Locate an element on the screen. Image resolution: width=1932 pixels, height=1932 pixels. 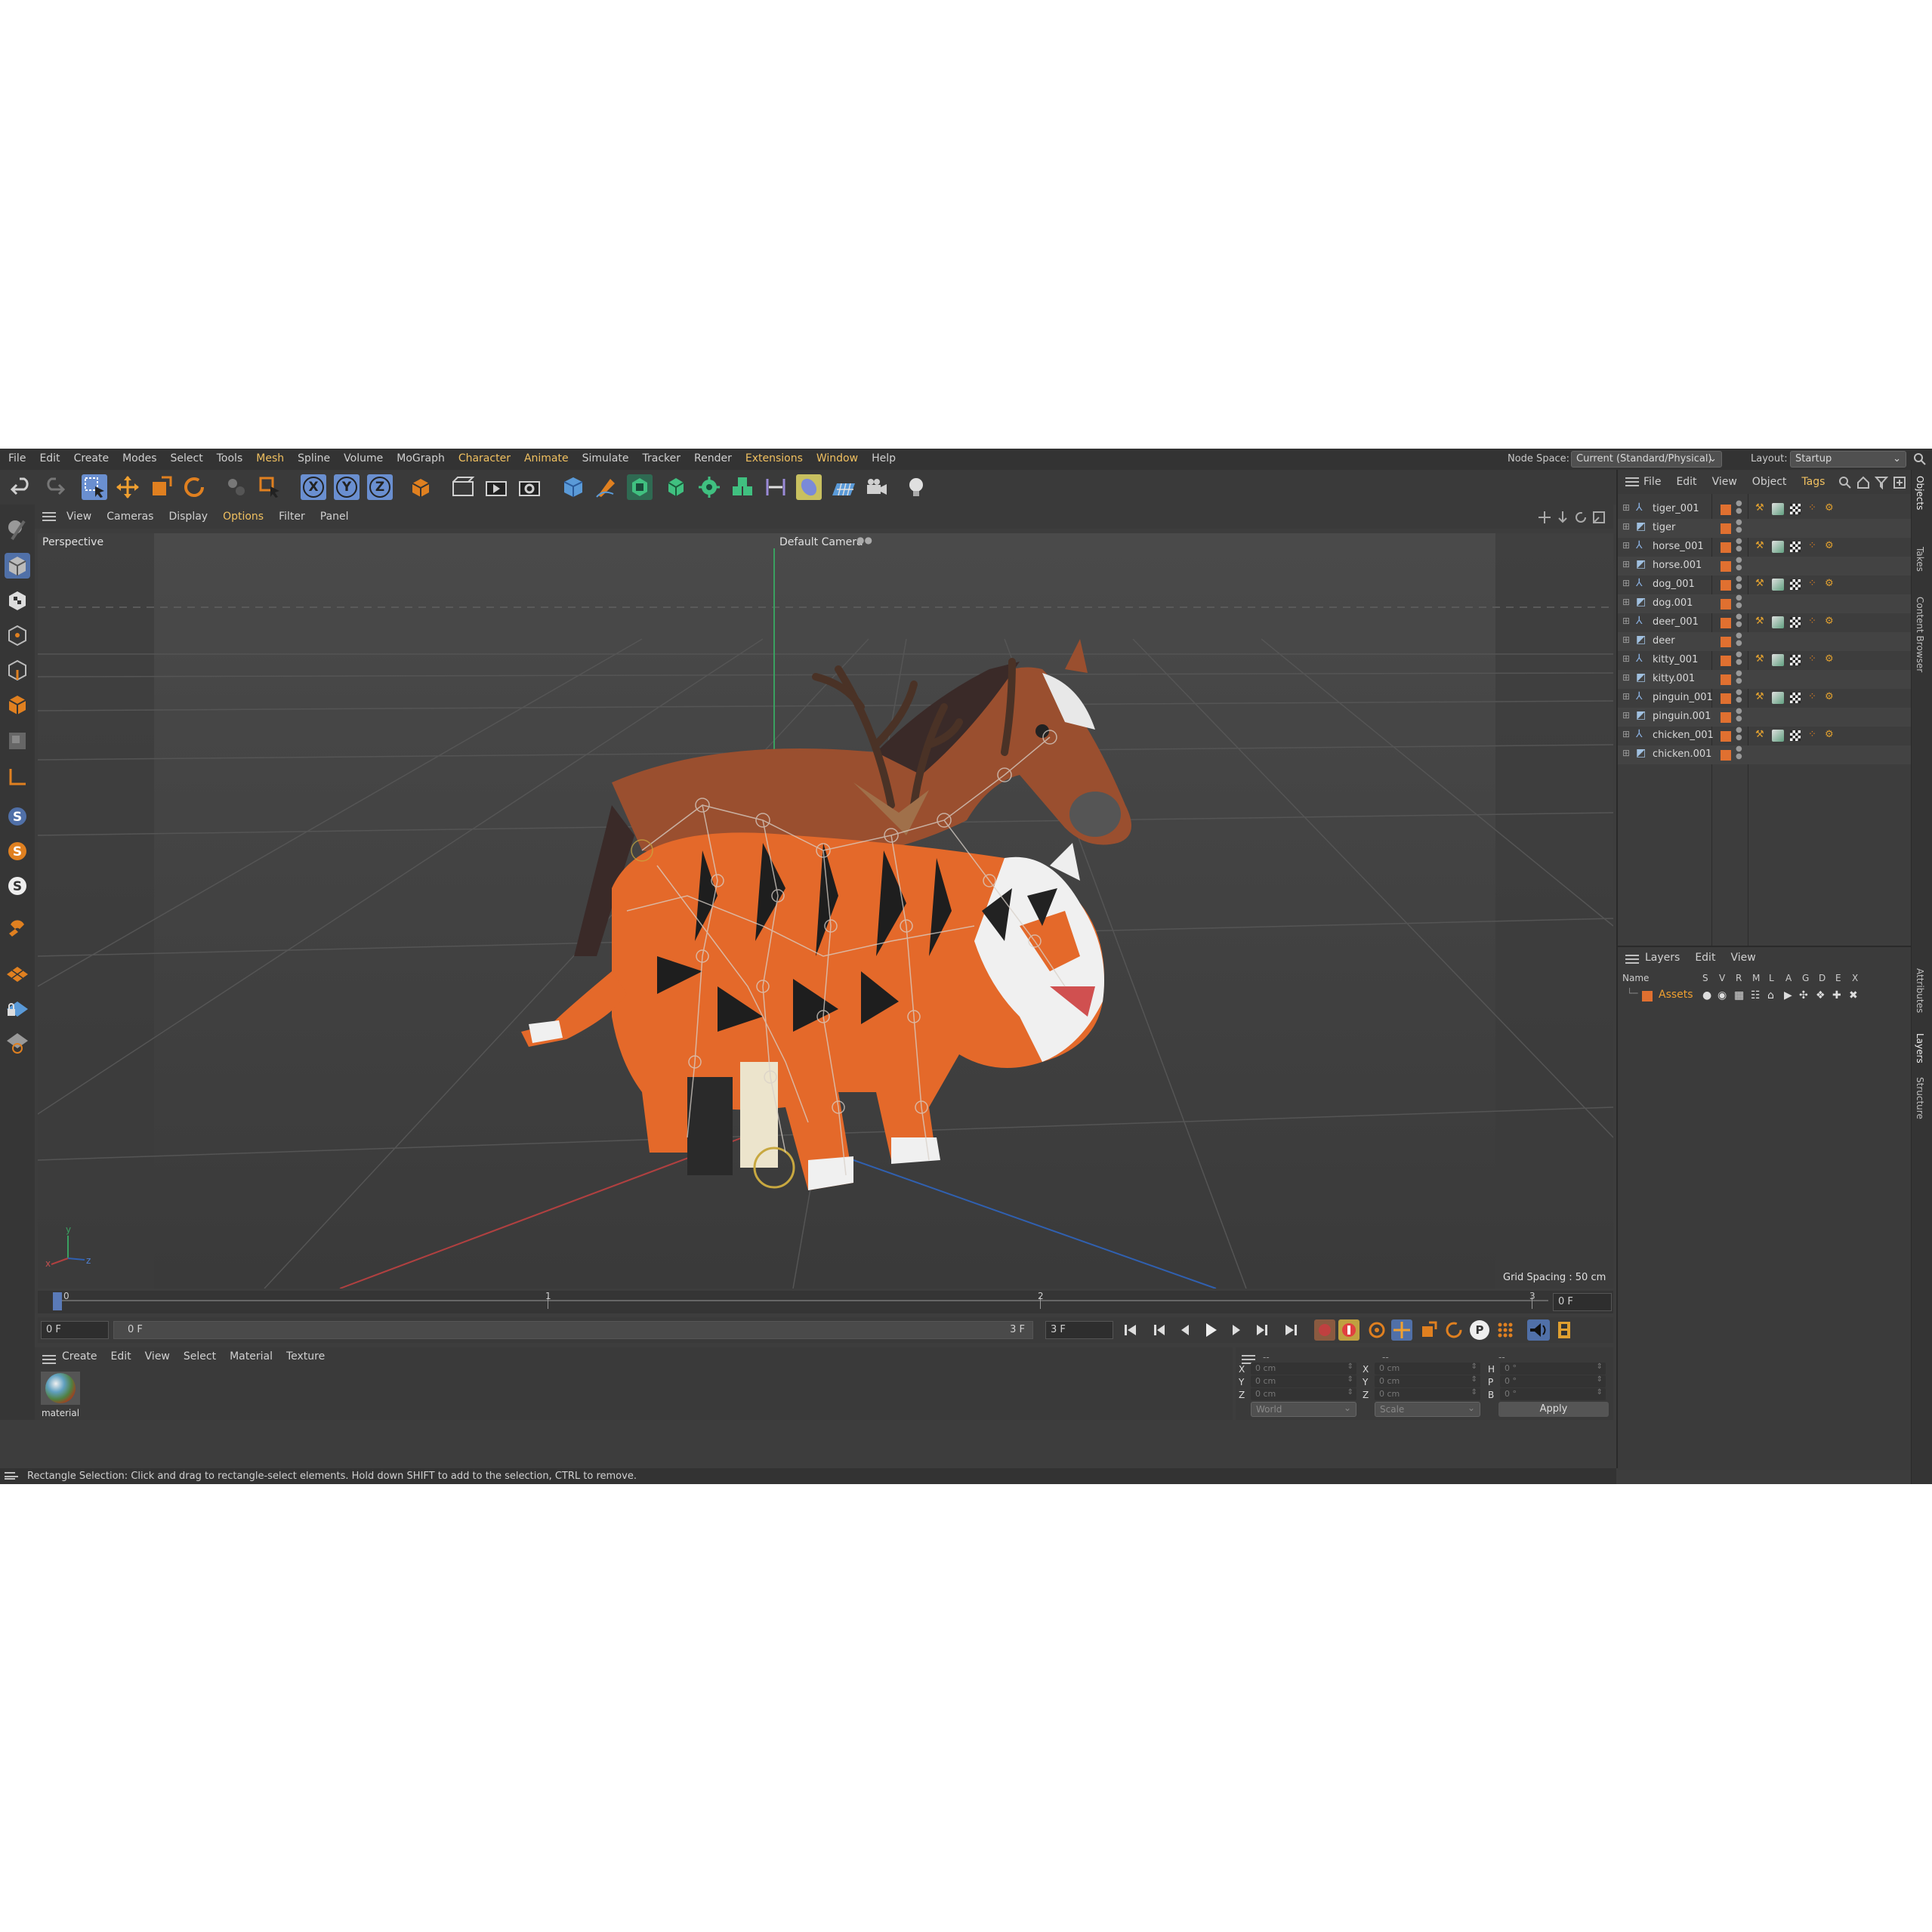
light-icon is located at coordinates (916, 487).